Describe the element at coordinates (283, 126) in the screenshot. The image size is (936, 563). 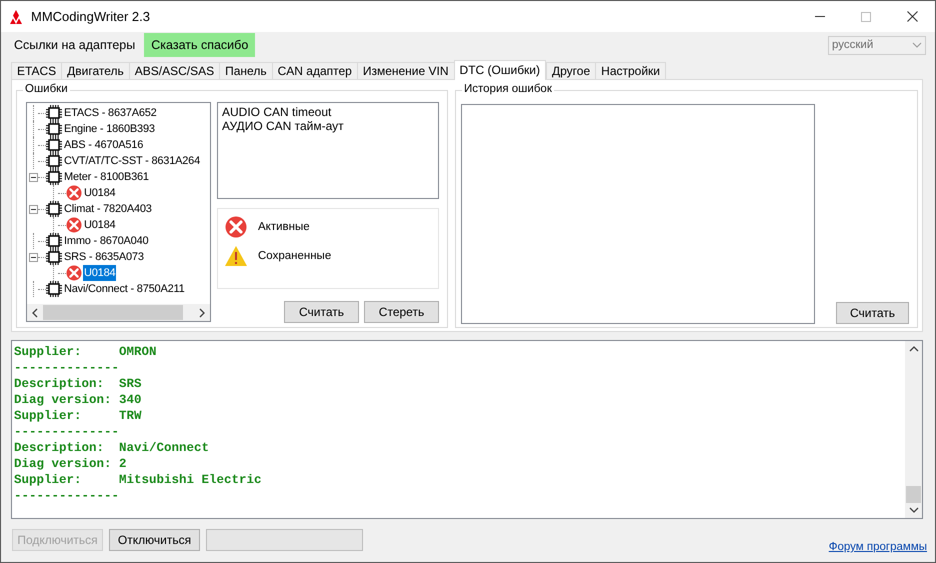
I see `description-text: АУДИО CAN тайм-аут` at that location.